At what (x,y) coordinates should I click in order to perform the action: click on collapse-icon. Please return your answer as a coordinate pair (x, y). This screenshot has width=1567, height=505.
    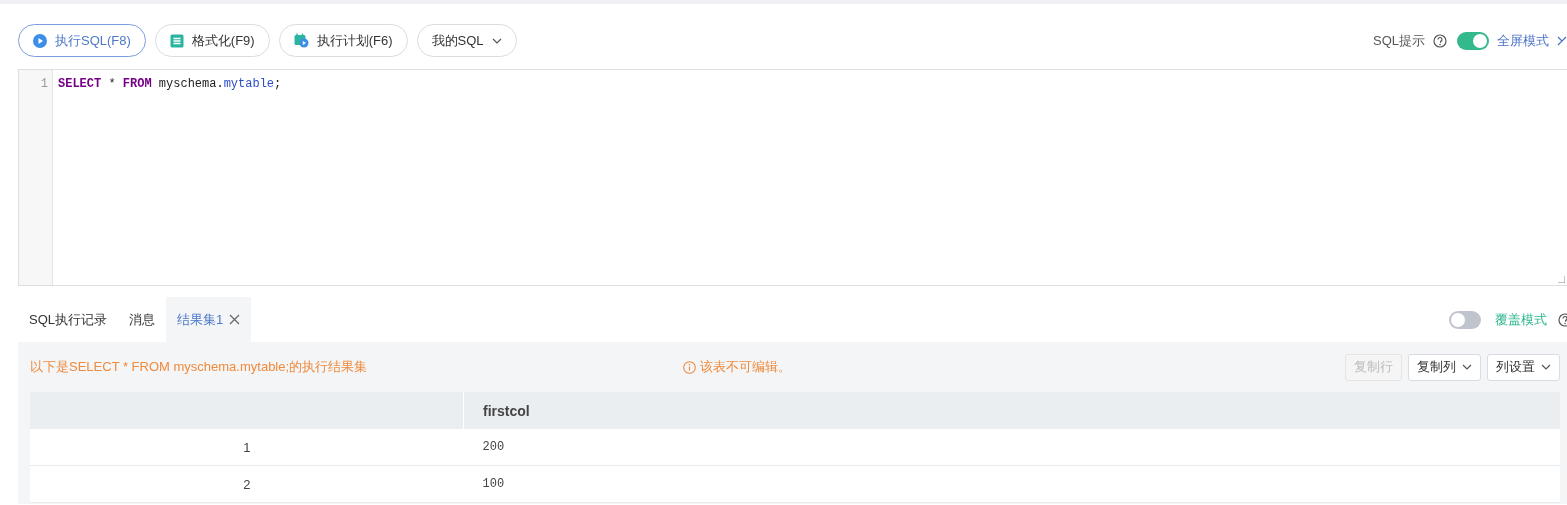
    Looking at the image, I should click on (1562, 40).